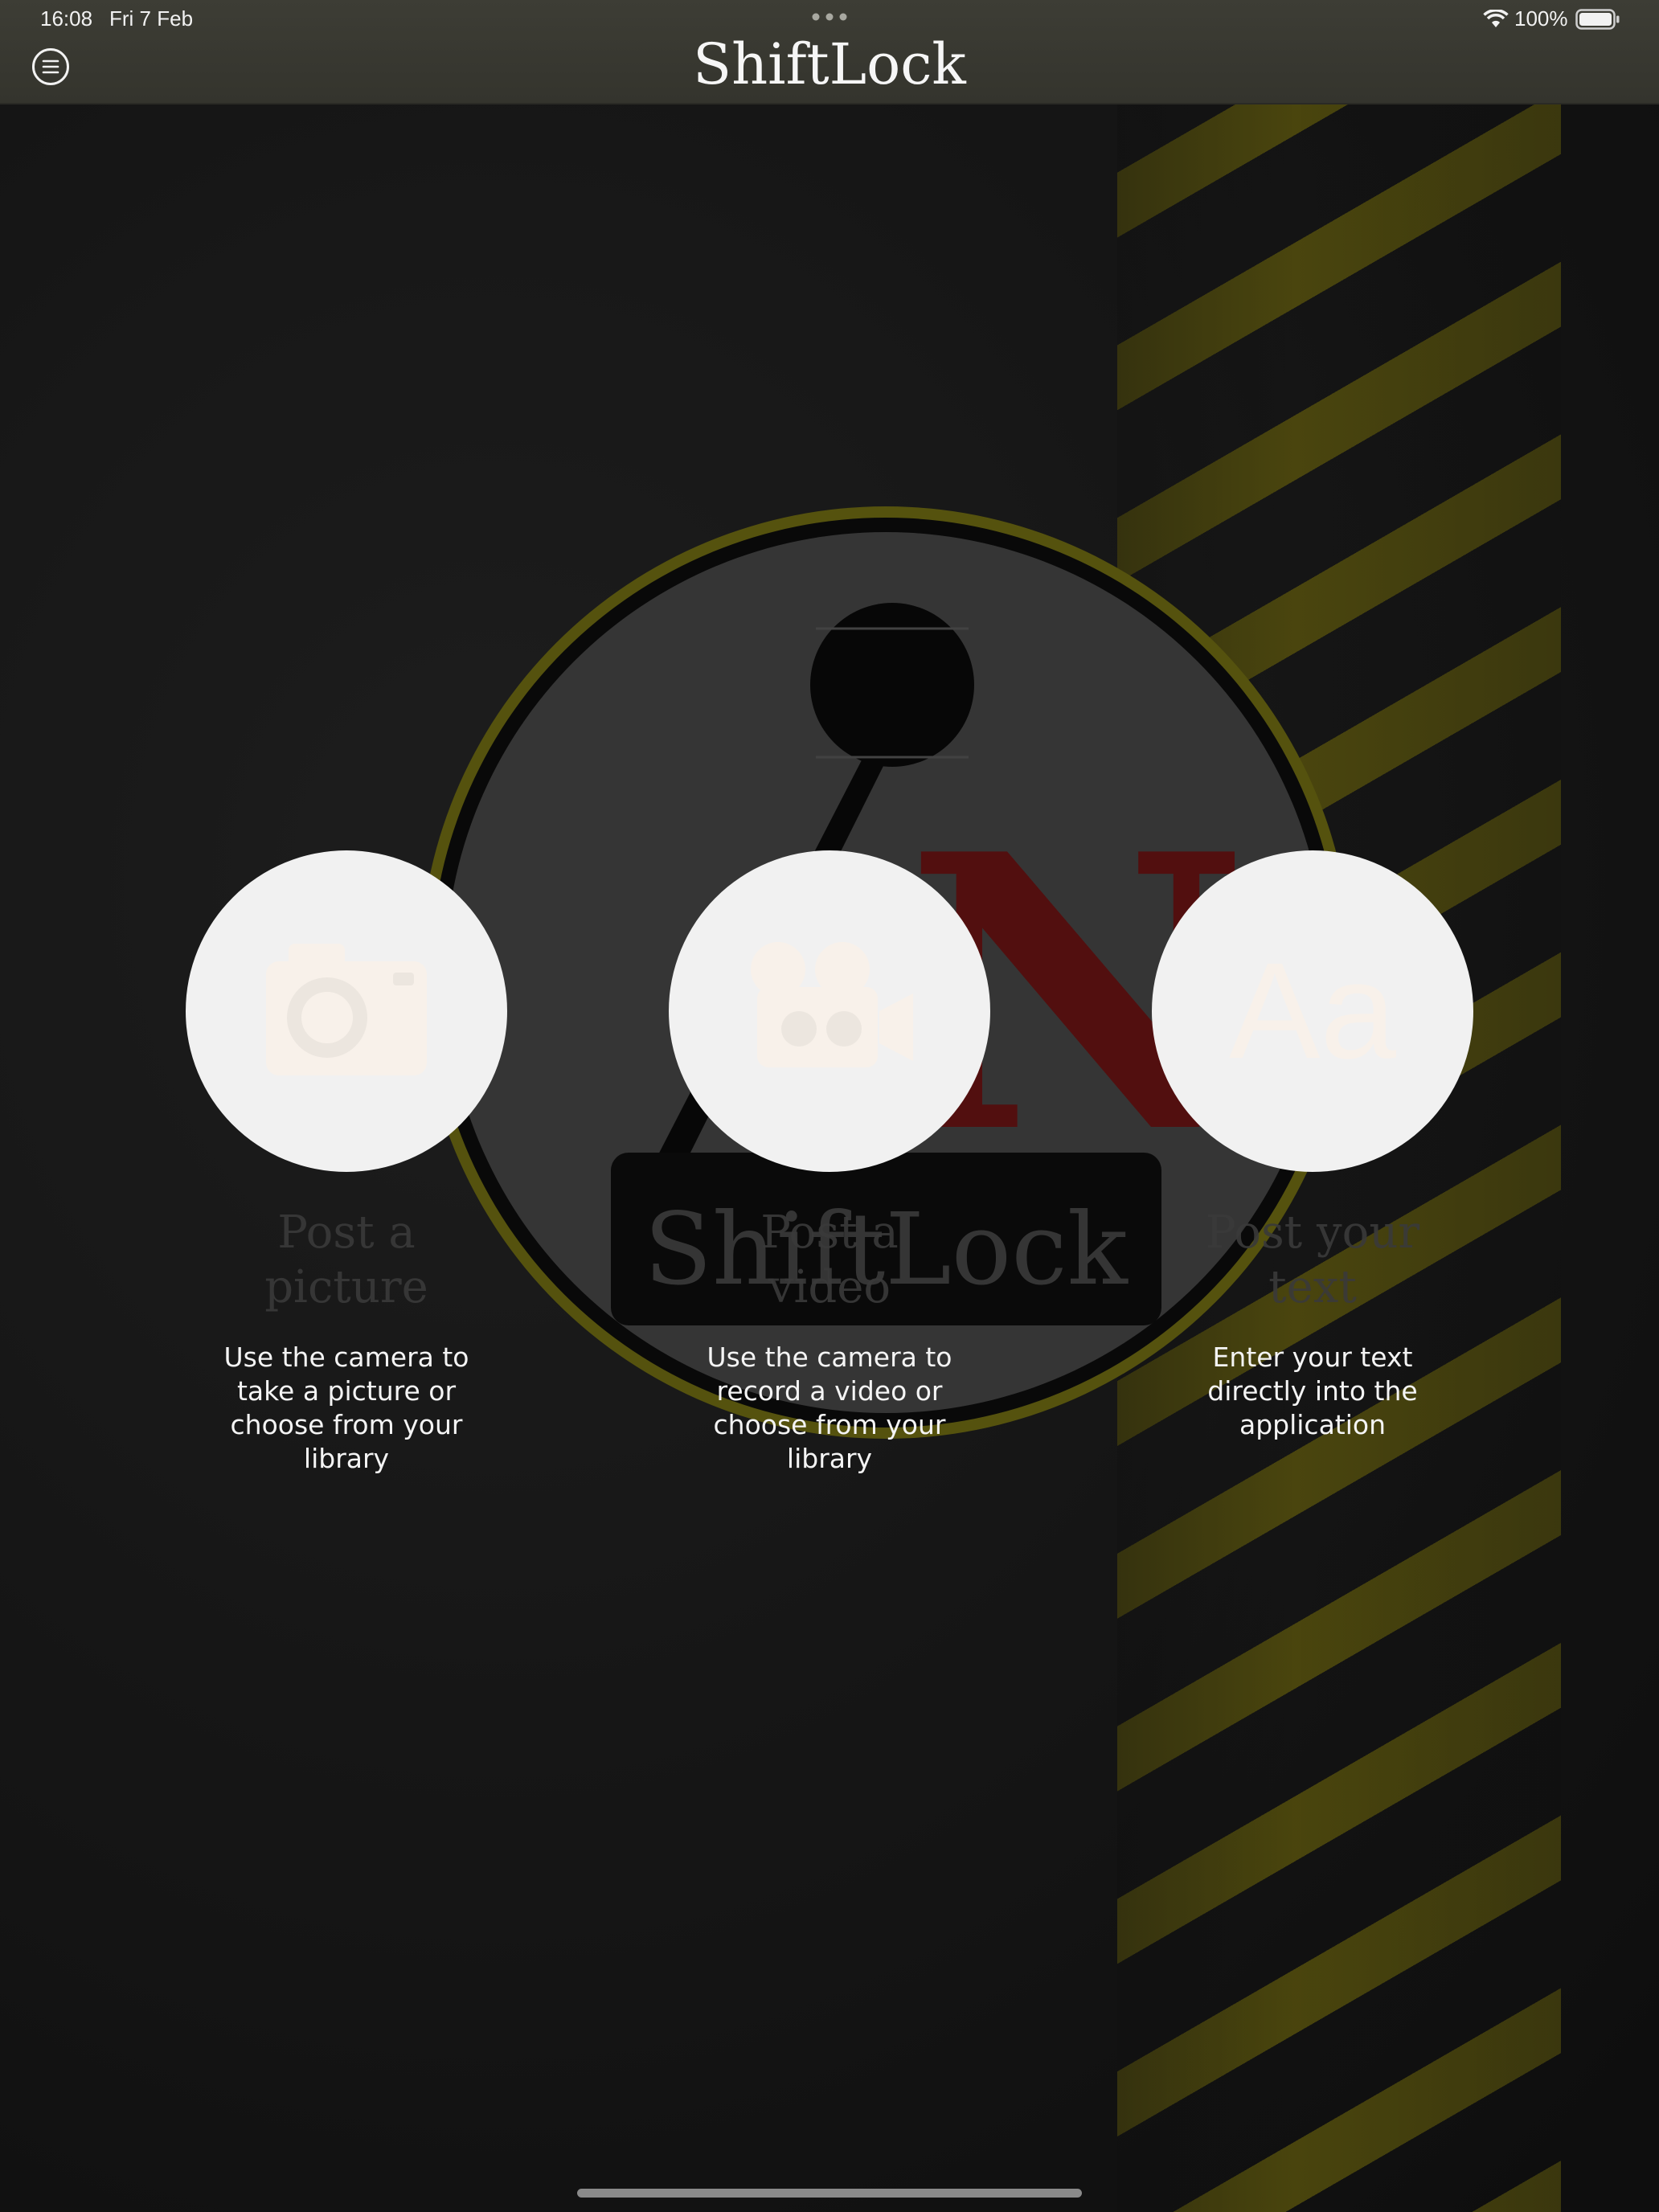  I want to click on post-picture-title: Post a picture, so click(346, 1259).